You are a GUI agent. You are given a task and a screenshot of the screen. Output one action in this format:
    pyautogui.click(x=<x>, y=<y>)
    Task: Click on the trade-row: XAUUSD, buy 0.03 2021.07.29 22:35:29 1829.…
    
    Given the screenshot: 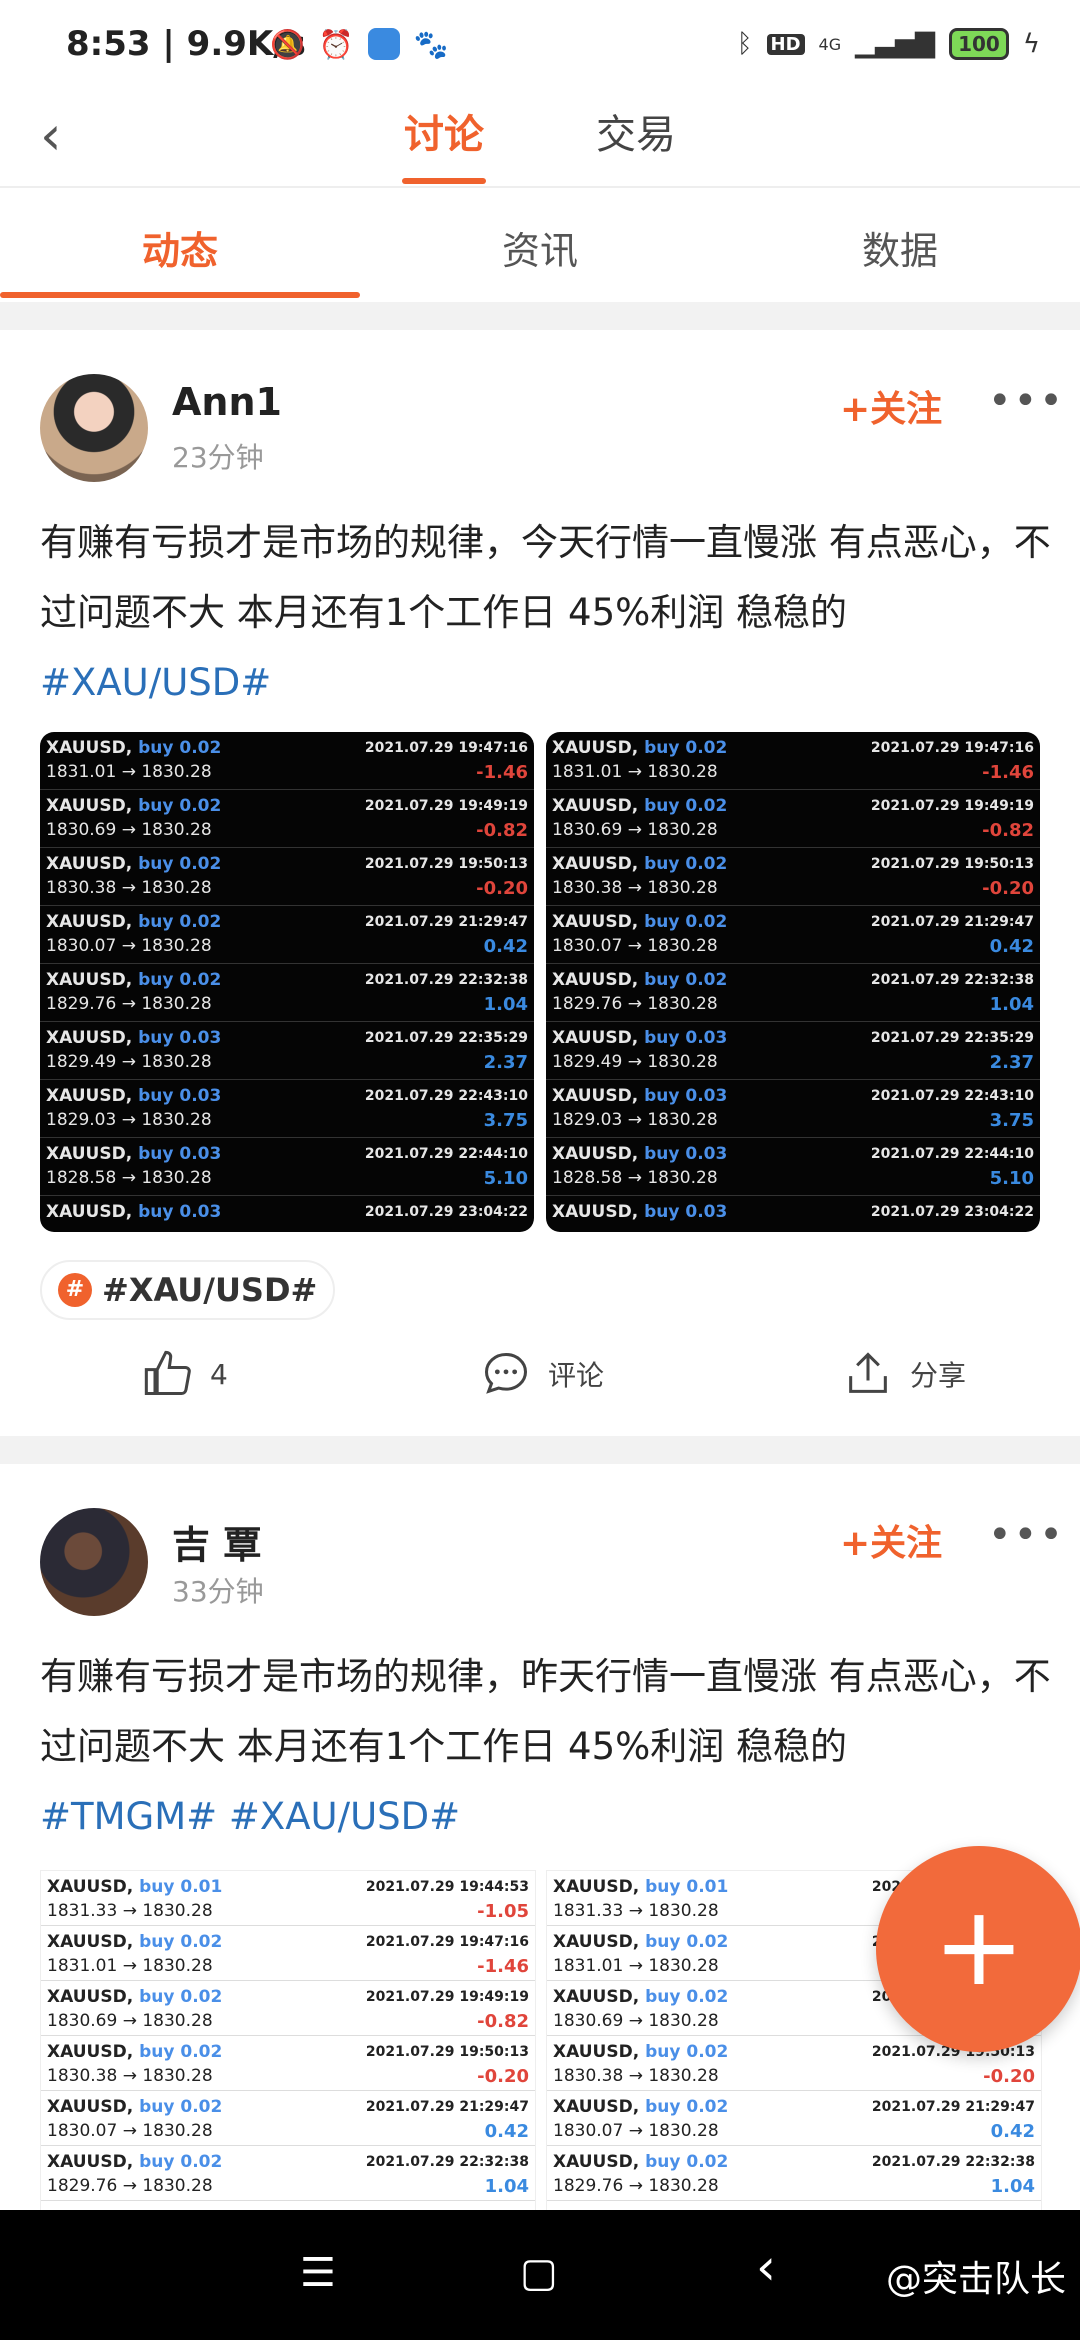 What is the action you would take?
    pyautogui.click(x=793, y=1051)
    